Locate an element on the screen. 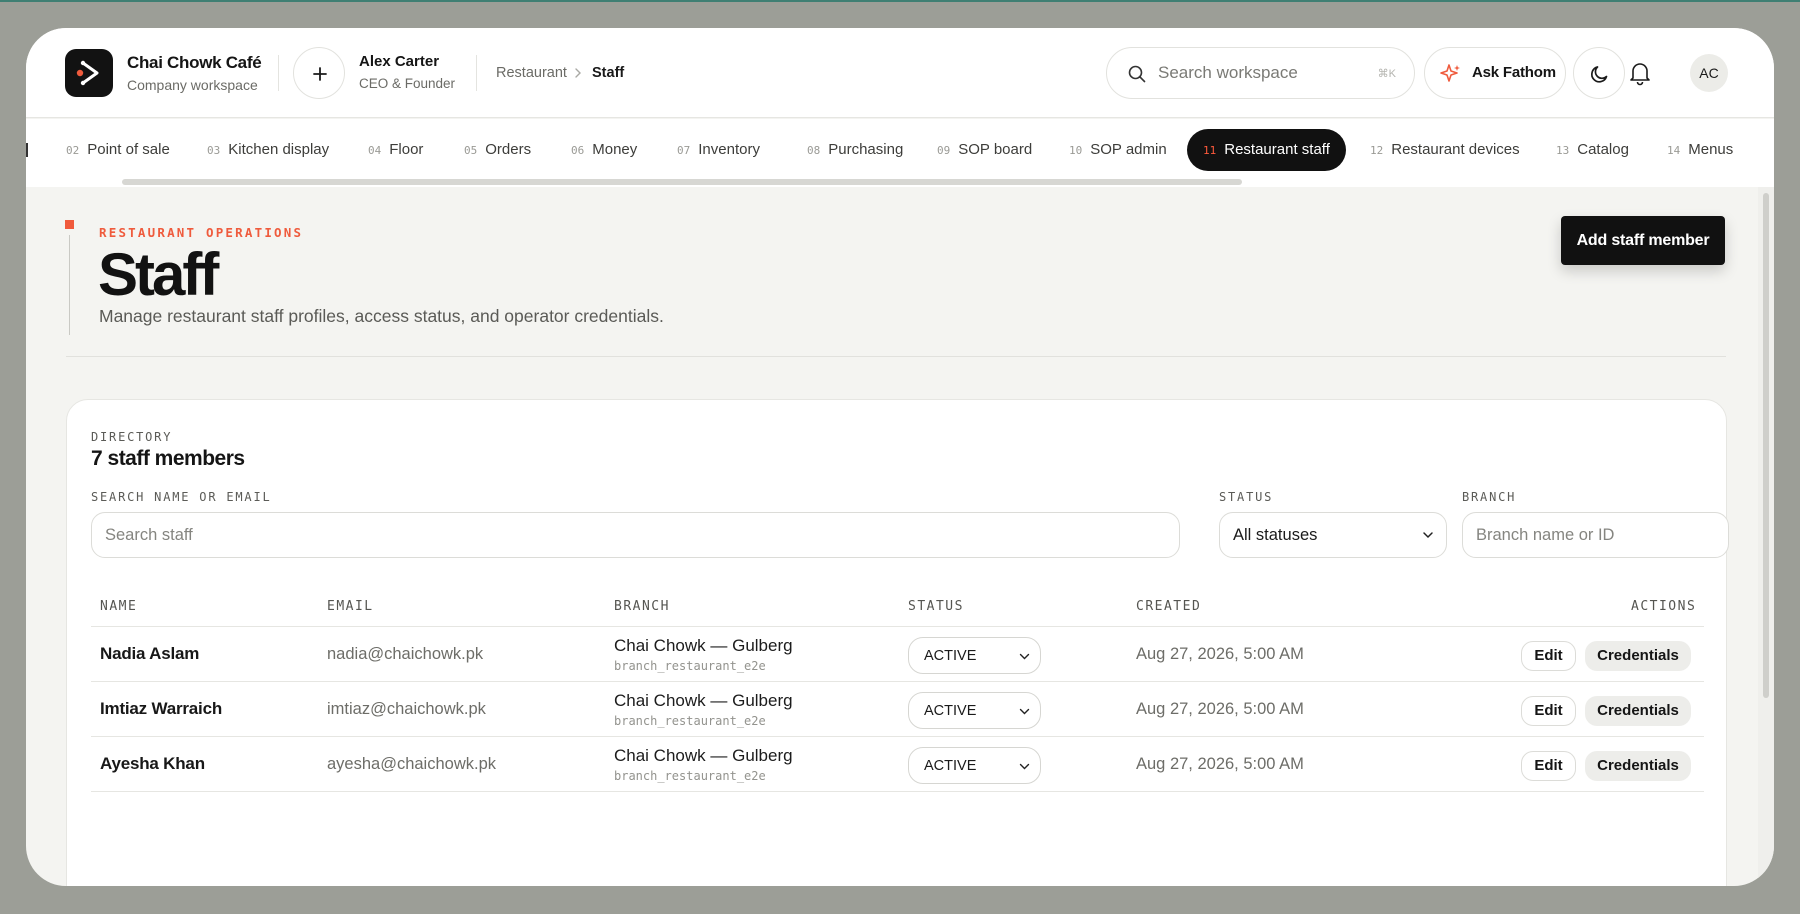 The height and width of the screenshot is (914, 1800). tab-restaurant-devices: 12 Restaurant devices is located at coordinates (1445, 150).